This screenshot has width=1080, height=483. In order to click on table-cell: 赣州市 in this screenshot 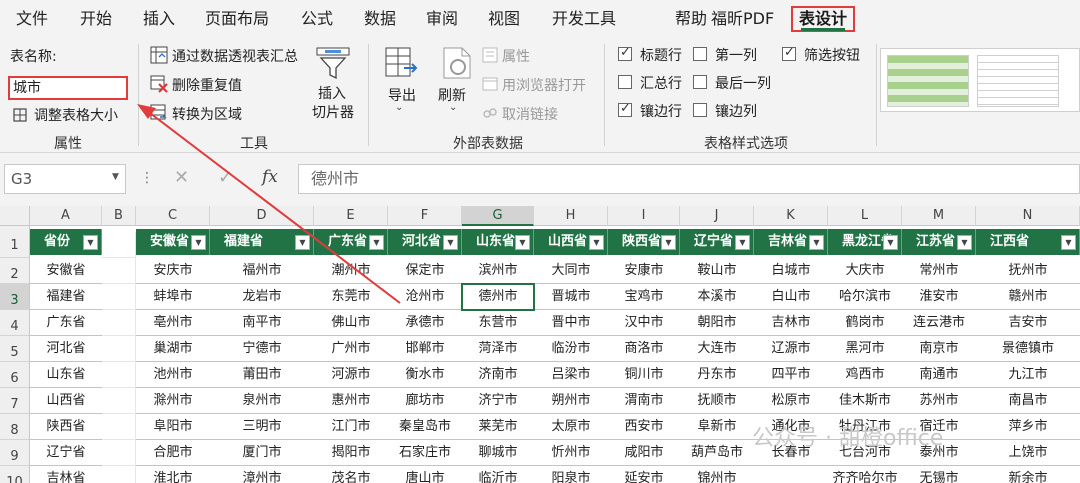, I will do `click(1028, 297)`.